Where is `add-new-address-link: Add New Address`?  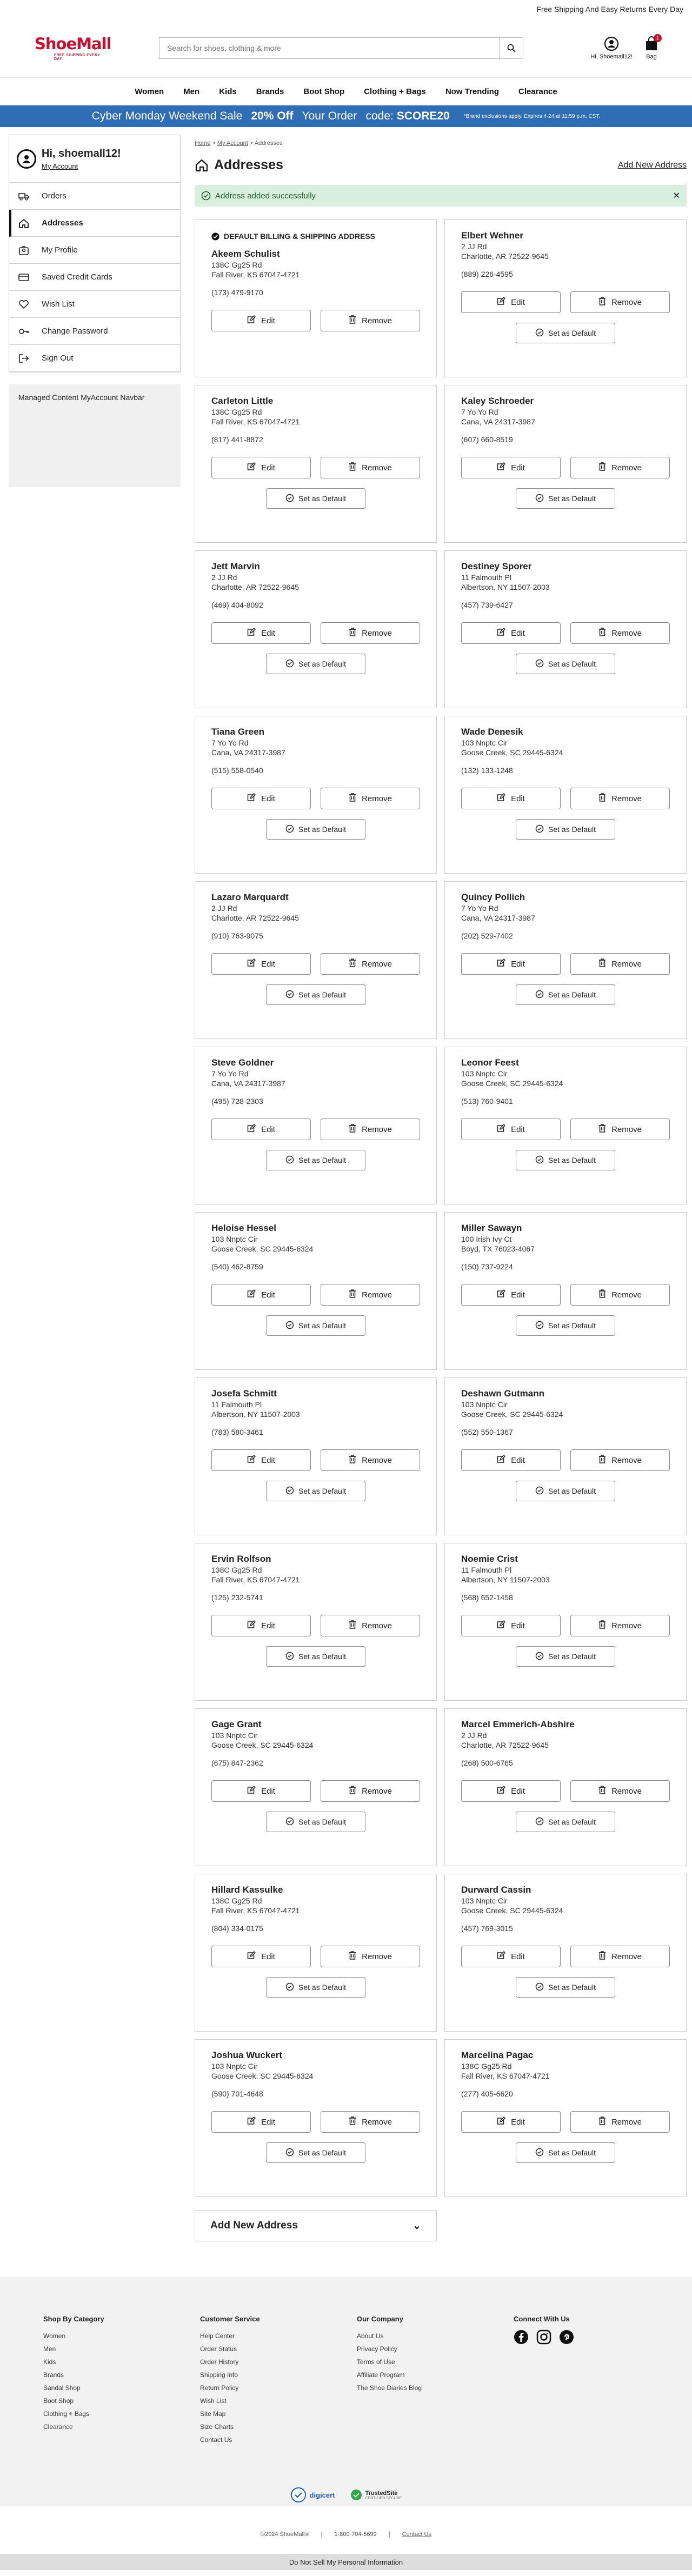
add-new-address-link: Add New Address is located at coordinates (652, 165).